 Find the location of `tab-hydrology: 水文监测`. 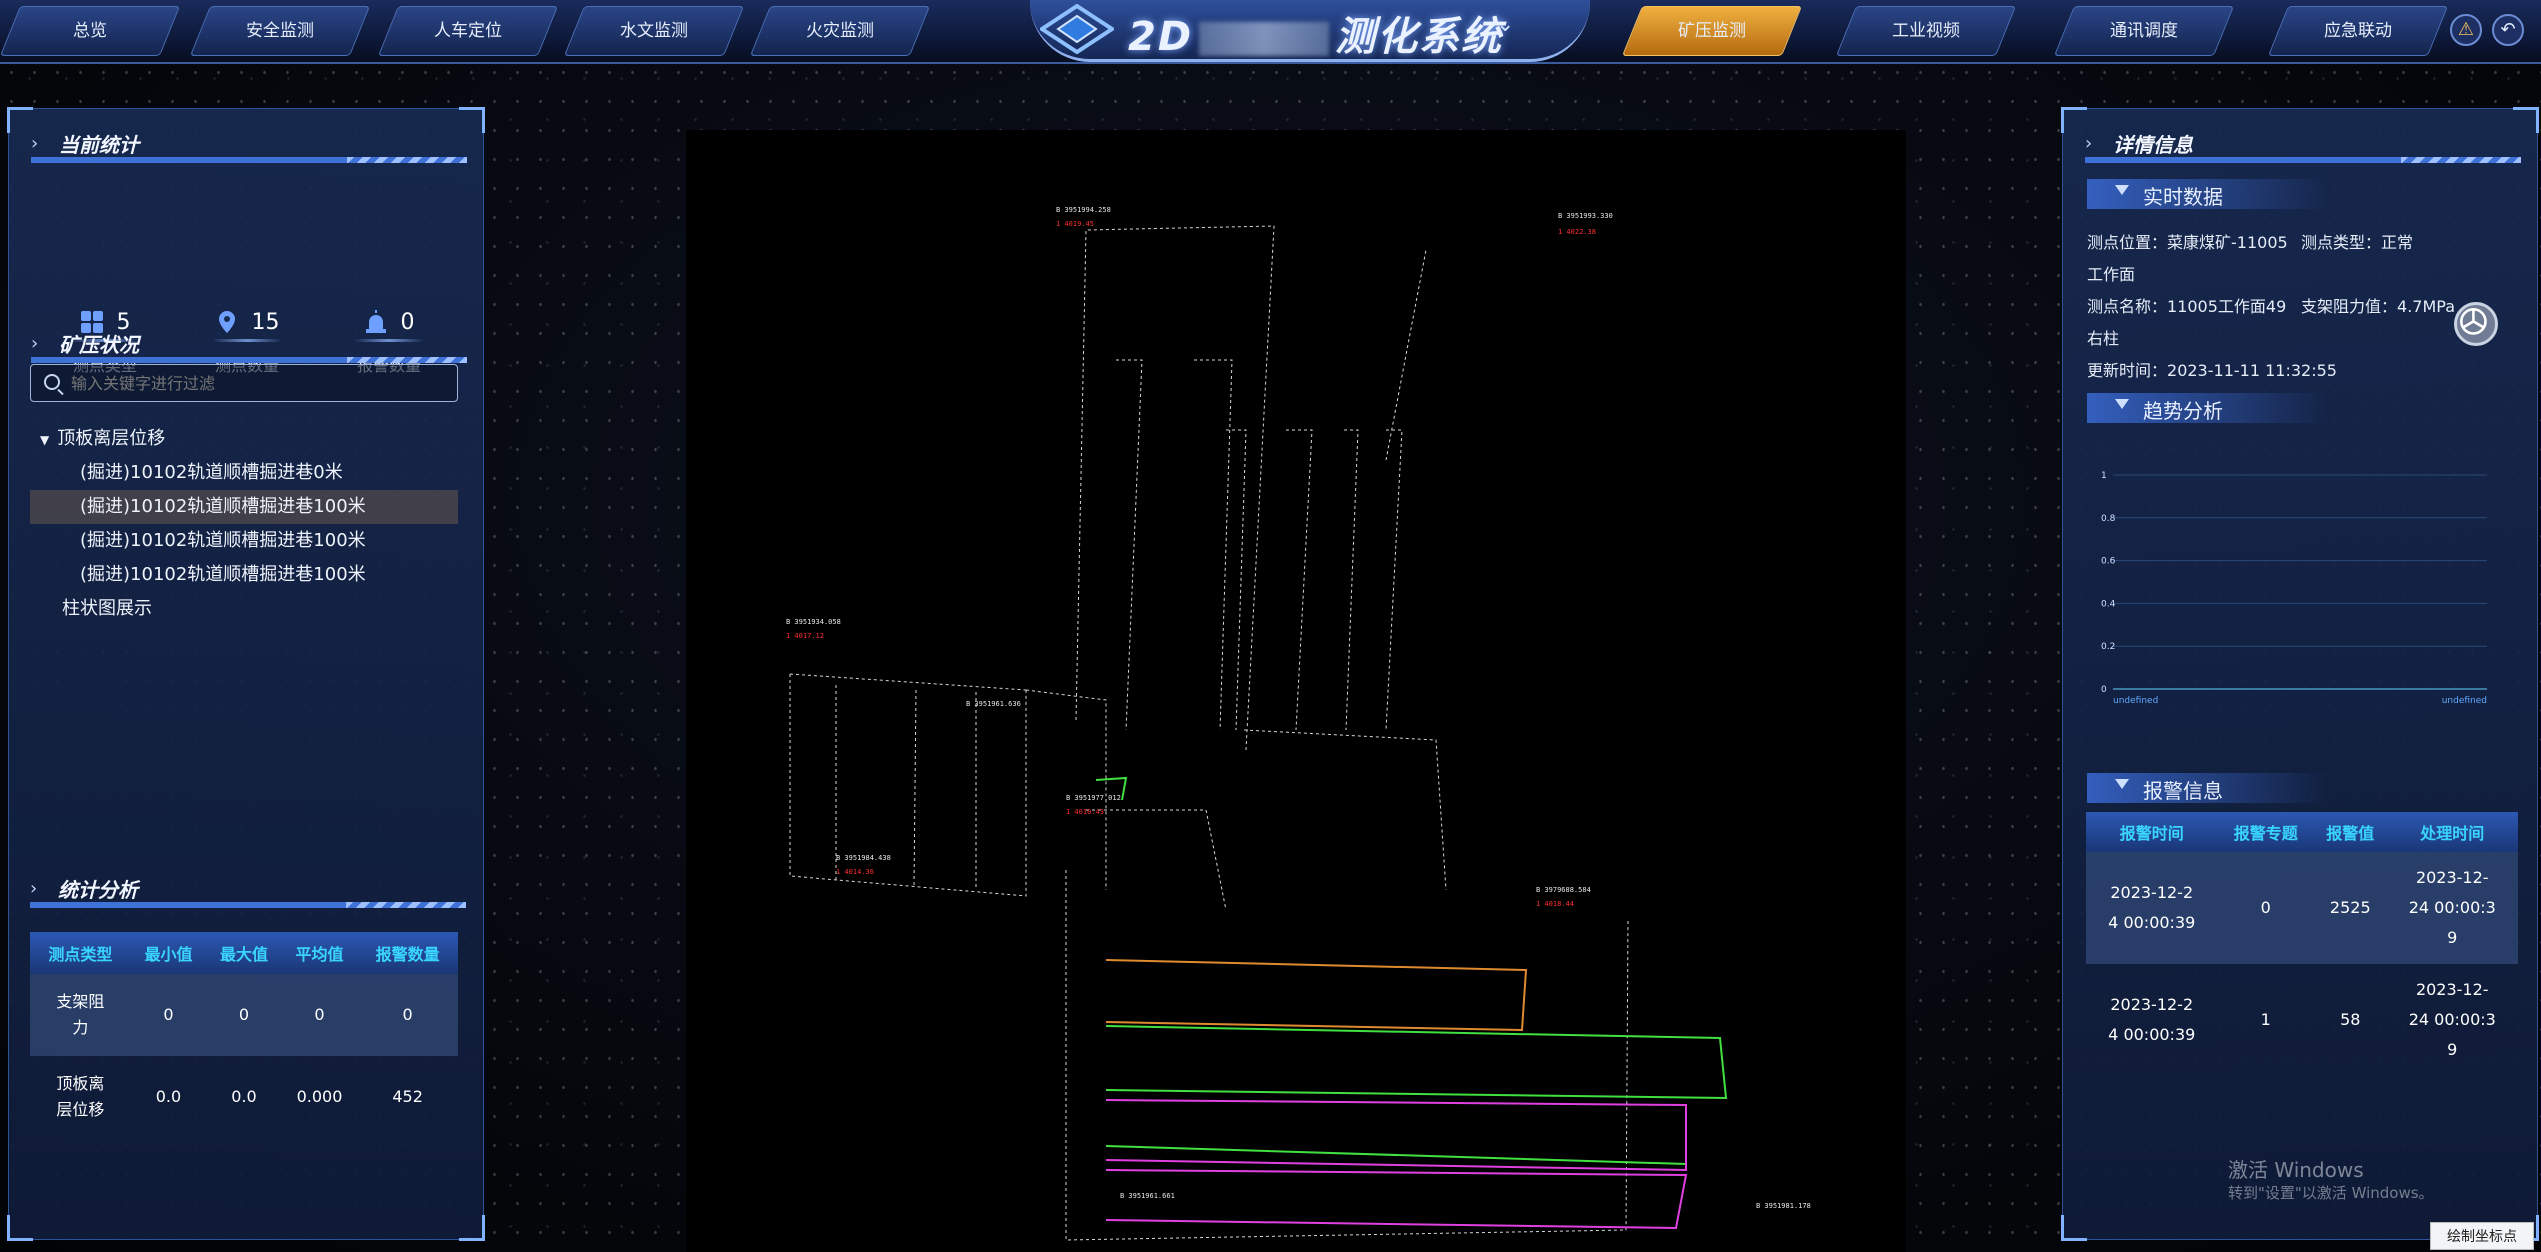

tab-hydrology: 水文监测 is located at coordinates (654, 31).